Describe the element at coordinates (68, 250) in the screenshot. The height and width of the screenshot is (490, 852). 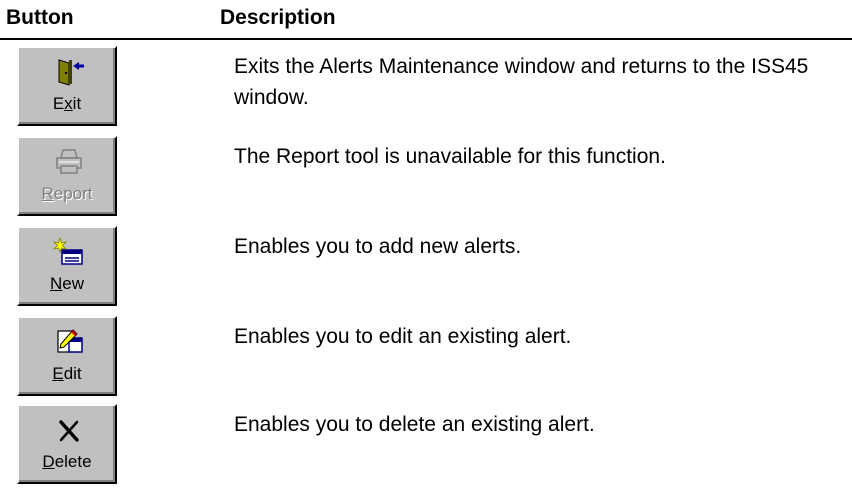
I see `new-document-icon` at that location.